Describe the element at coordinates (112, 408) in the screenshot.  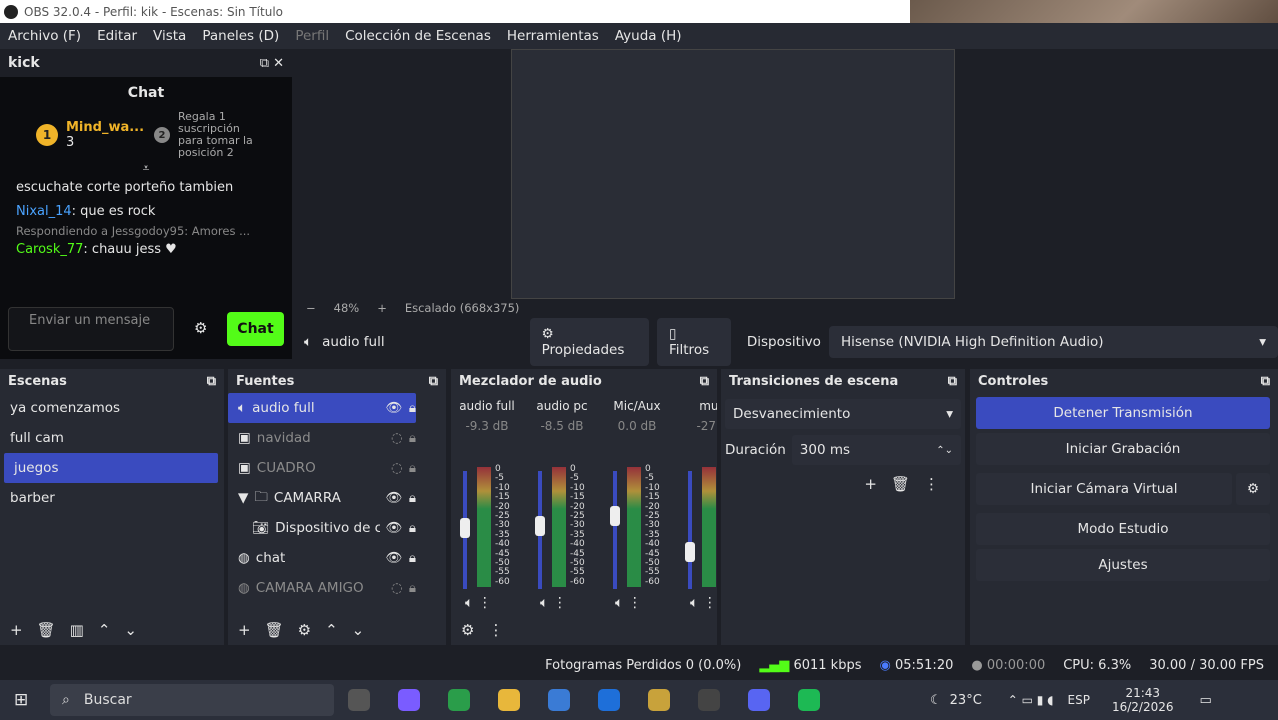
I see `scene-item: ya comenzamos` at that location.